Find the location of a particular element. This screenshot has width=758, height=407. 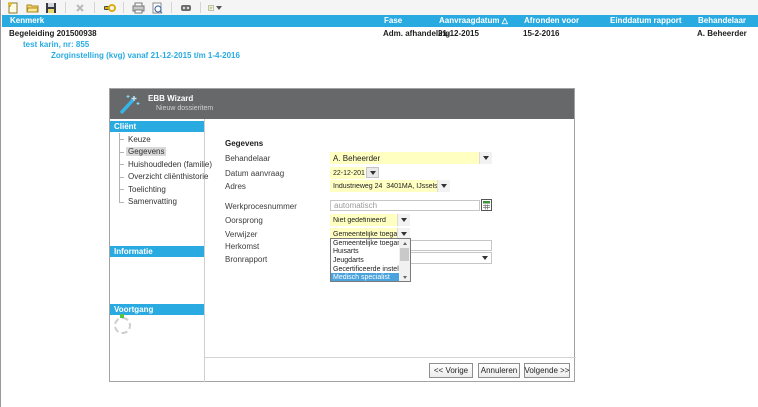

sidebar-item-huishoudleden: Huishoudleden (familie) is located at coordinates (161, 164).